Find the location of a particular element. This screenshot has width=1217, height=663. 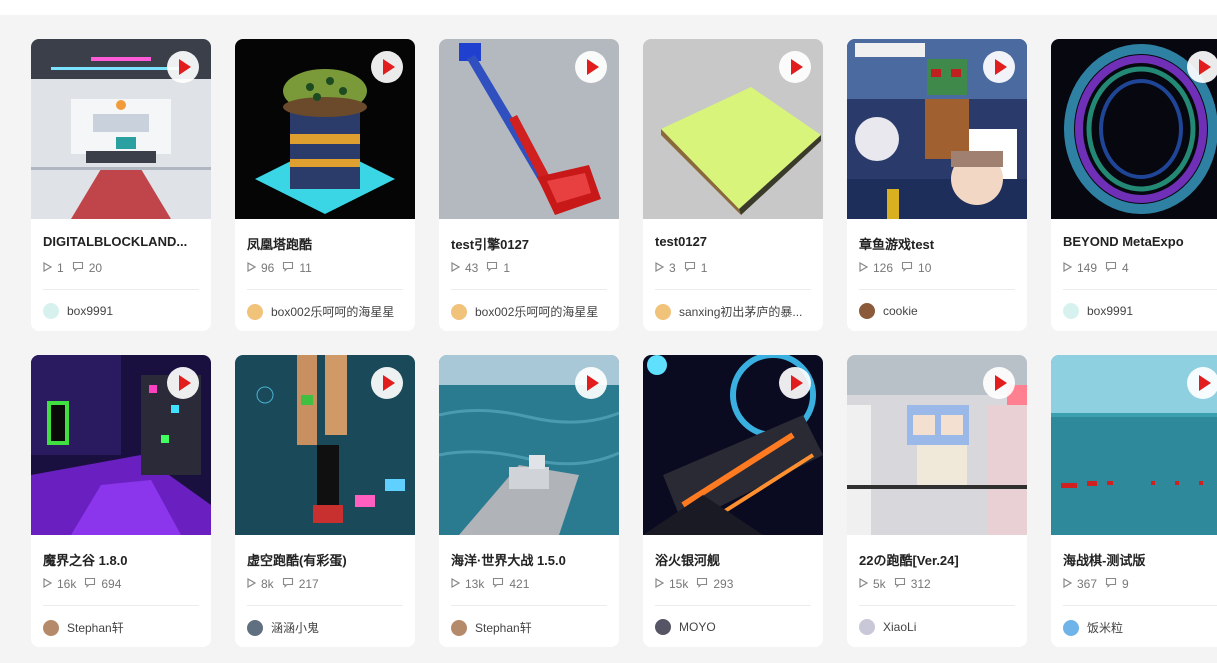

game-title: BEYOND MetaExpo is located at coordinates (1140, 241).